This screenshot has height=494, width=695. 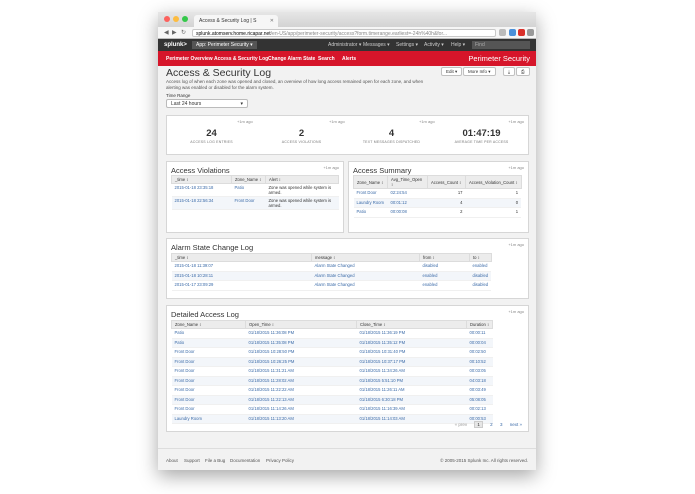 I want to click on table-row: Patio 00:00:08 2 1, so click(x=437, y=212).